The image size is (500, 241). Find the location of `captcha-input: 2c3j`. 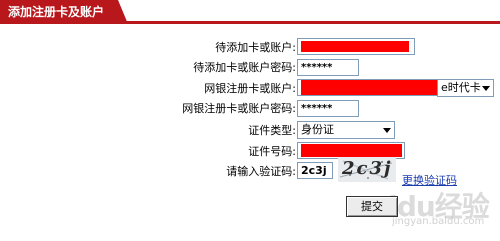

captcha-input: 2c3j is located at coordinates (315, 170).